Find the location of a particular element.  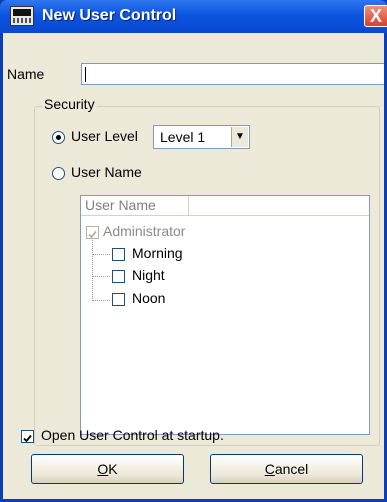

radio-selected-dot is located at coordinates (58, 137).